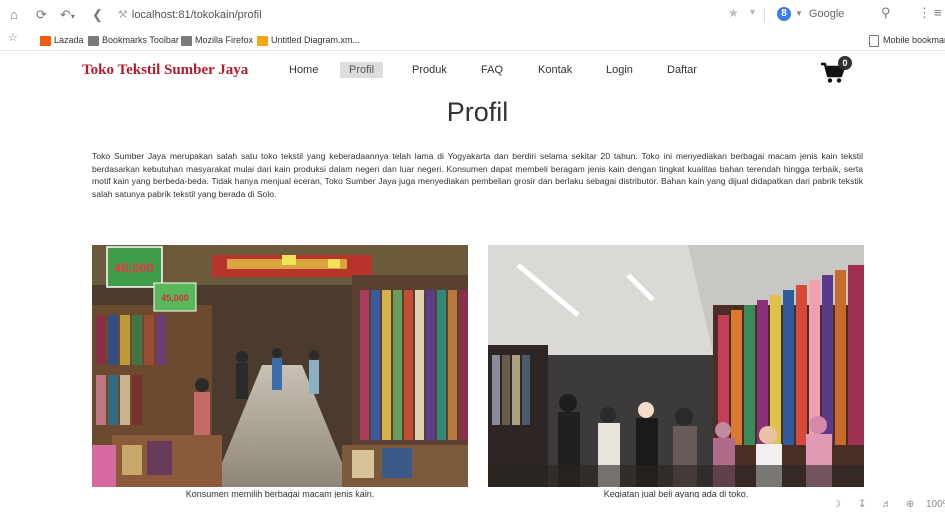  What do you see at coordinates (69, 40) in the screenshot?
I see `bookmark-label: Lazada` at bounding box center [69, 40].